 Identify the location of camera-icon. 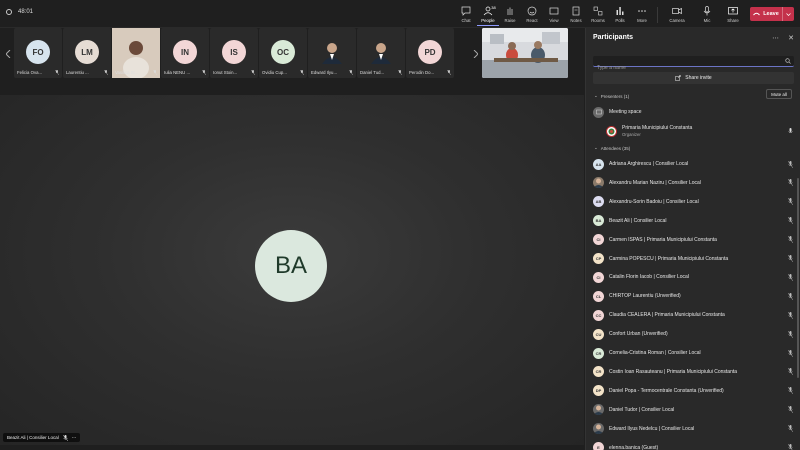
(677, 11).